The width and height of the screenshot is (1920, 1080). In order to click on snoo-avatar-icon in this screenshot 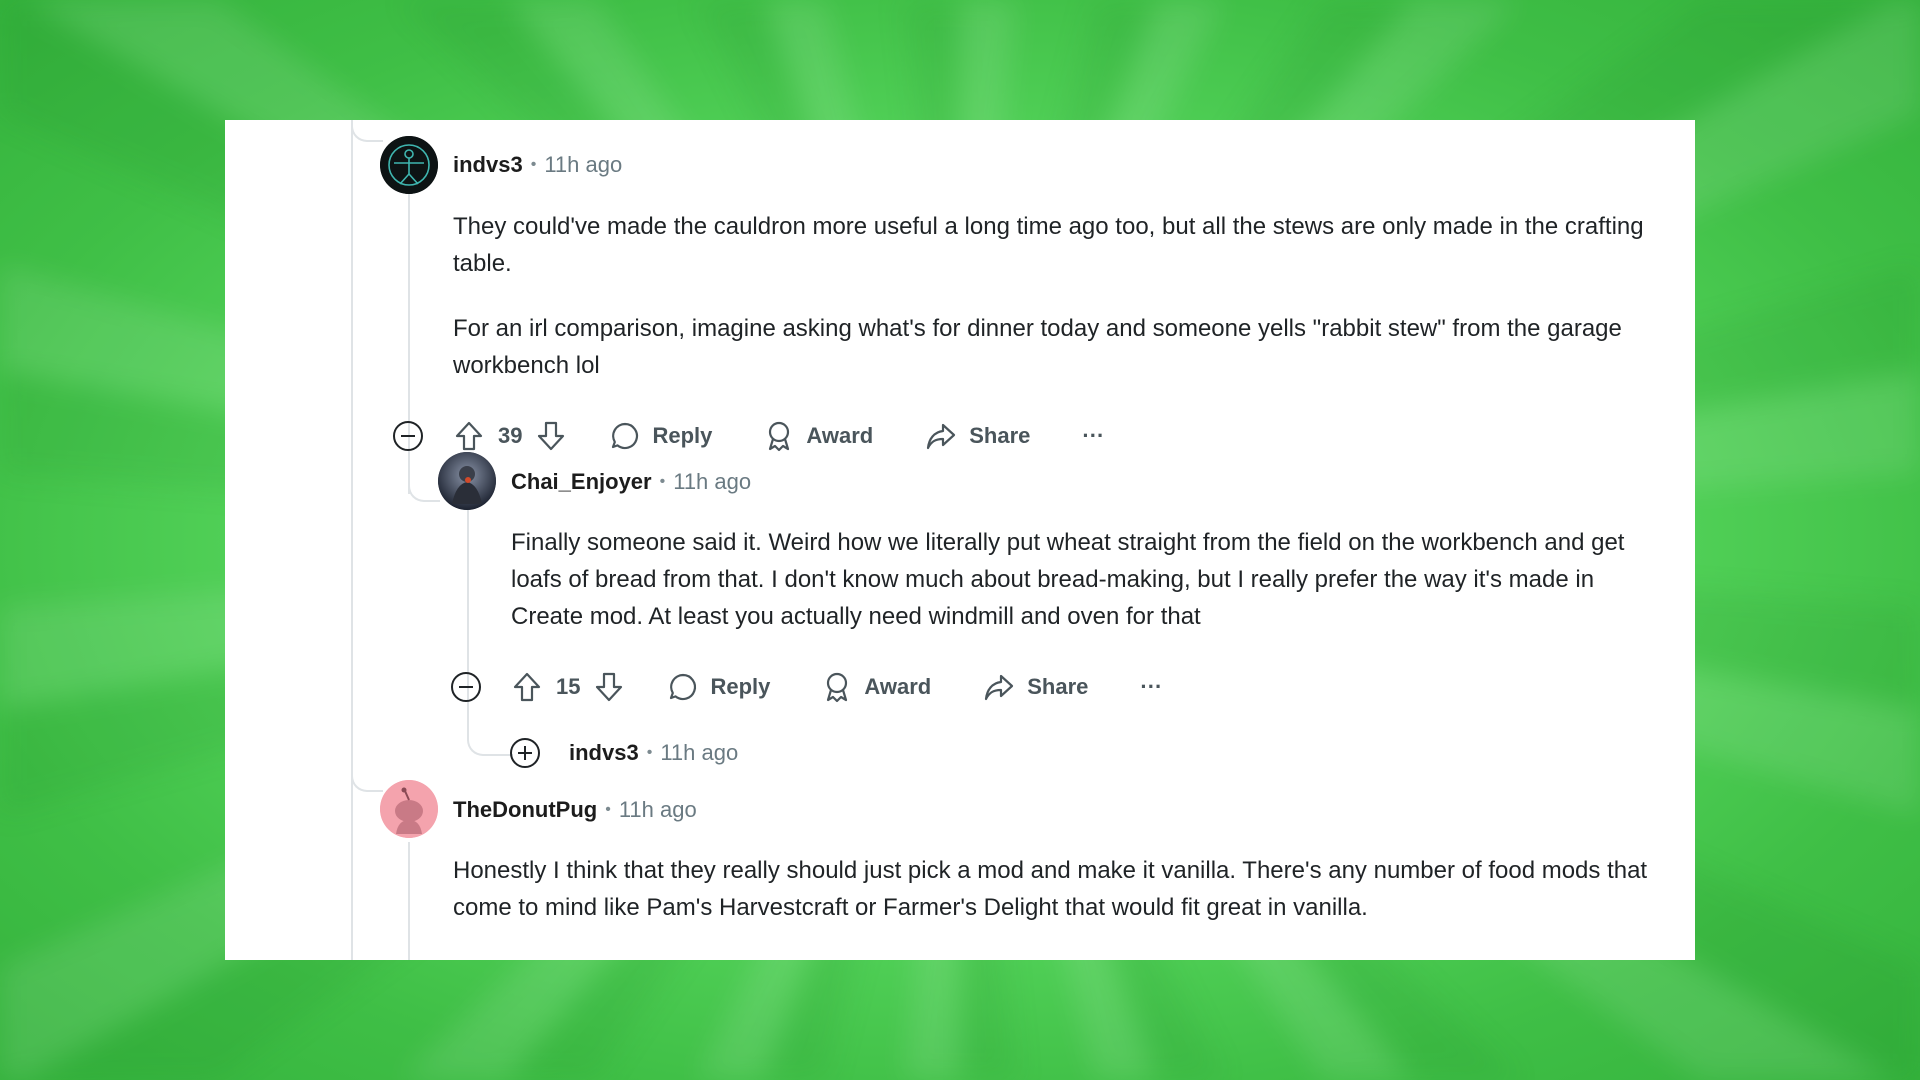, I will do `click(409, 809)`.